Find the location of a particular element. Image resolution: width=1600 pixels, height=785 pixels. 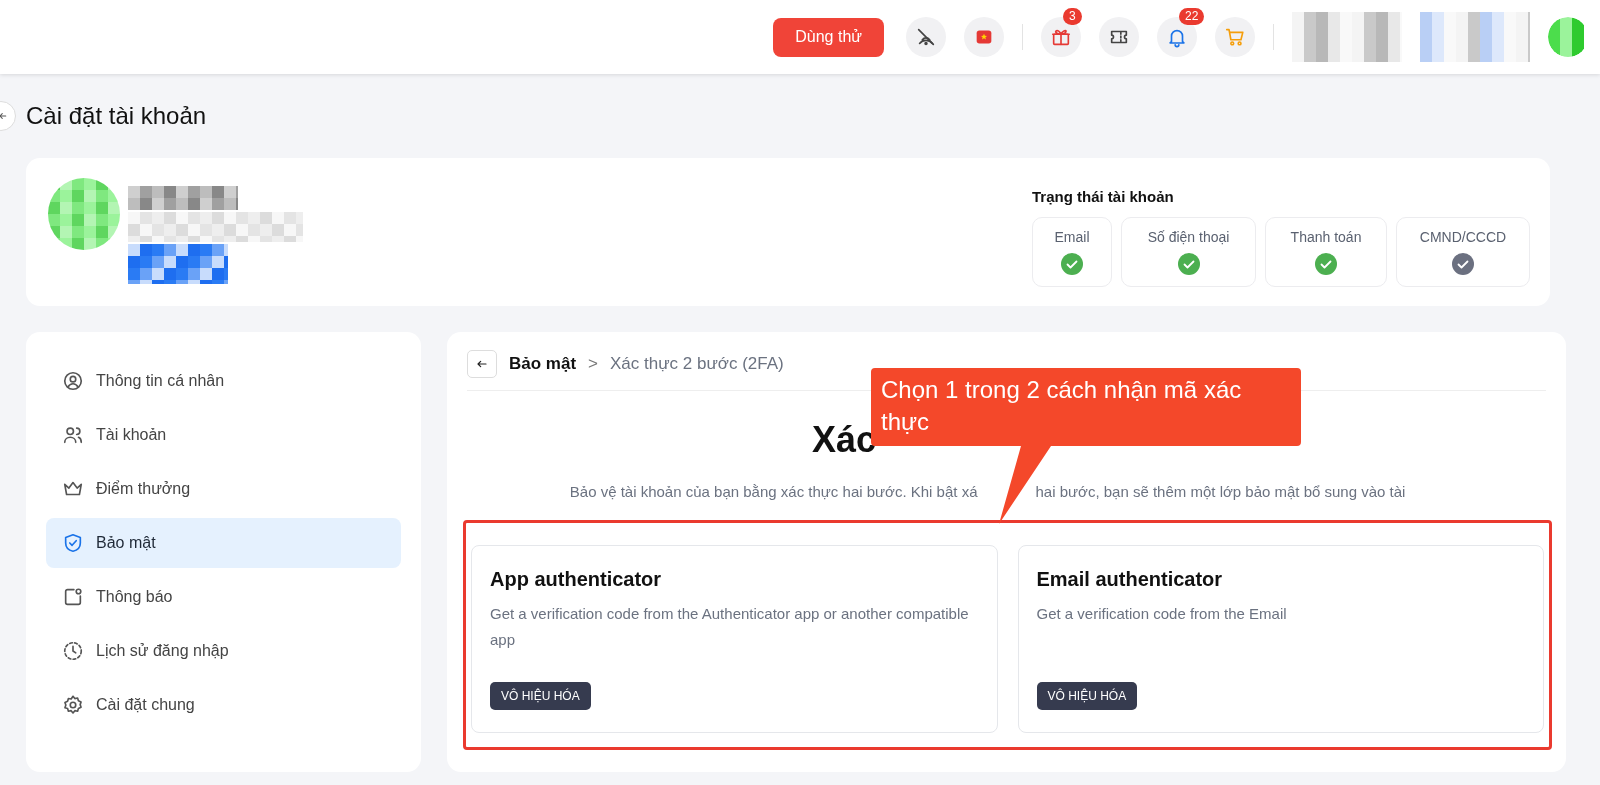

sidebar-item: Lịch sử đăng nhập is located at coordinates (223, 651).